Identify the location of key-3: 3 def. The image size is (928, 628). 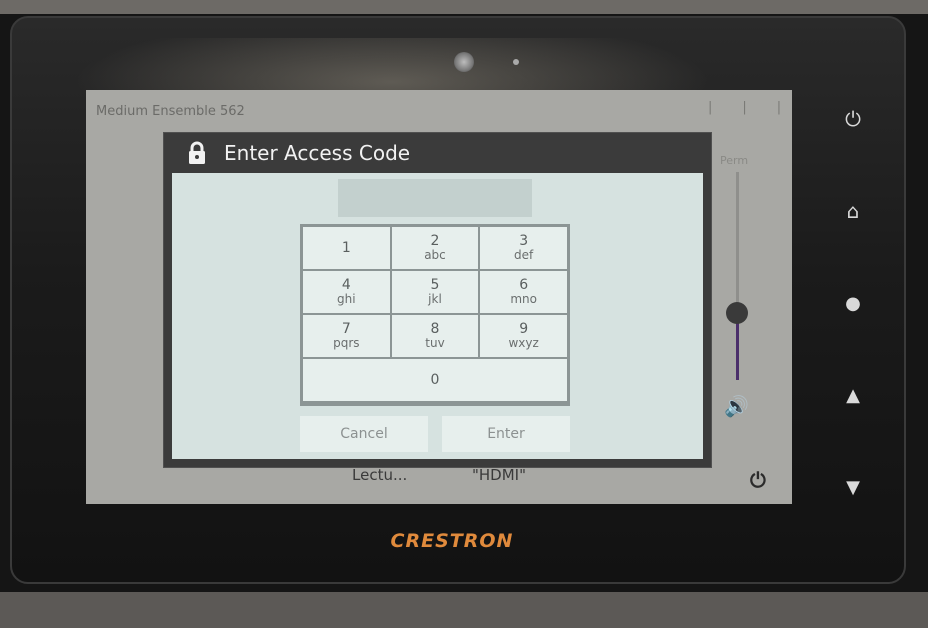
(523, 248).